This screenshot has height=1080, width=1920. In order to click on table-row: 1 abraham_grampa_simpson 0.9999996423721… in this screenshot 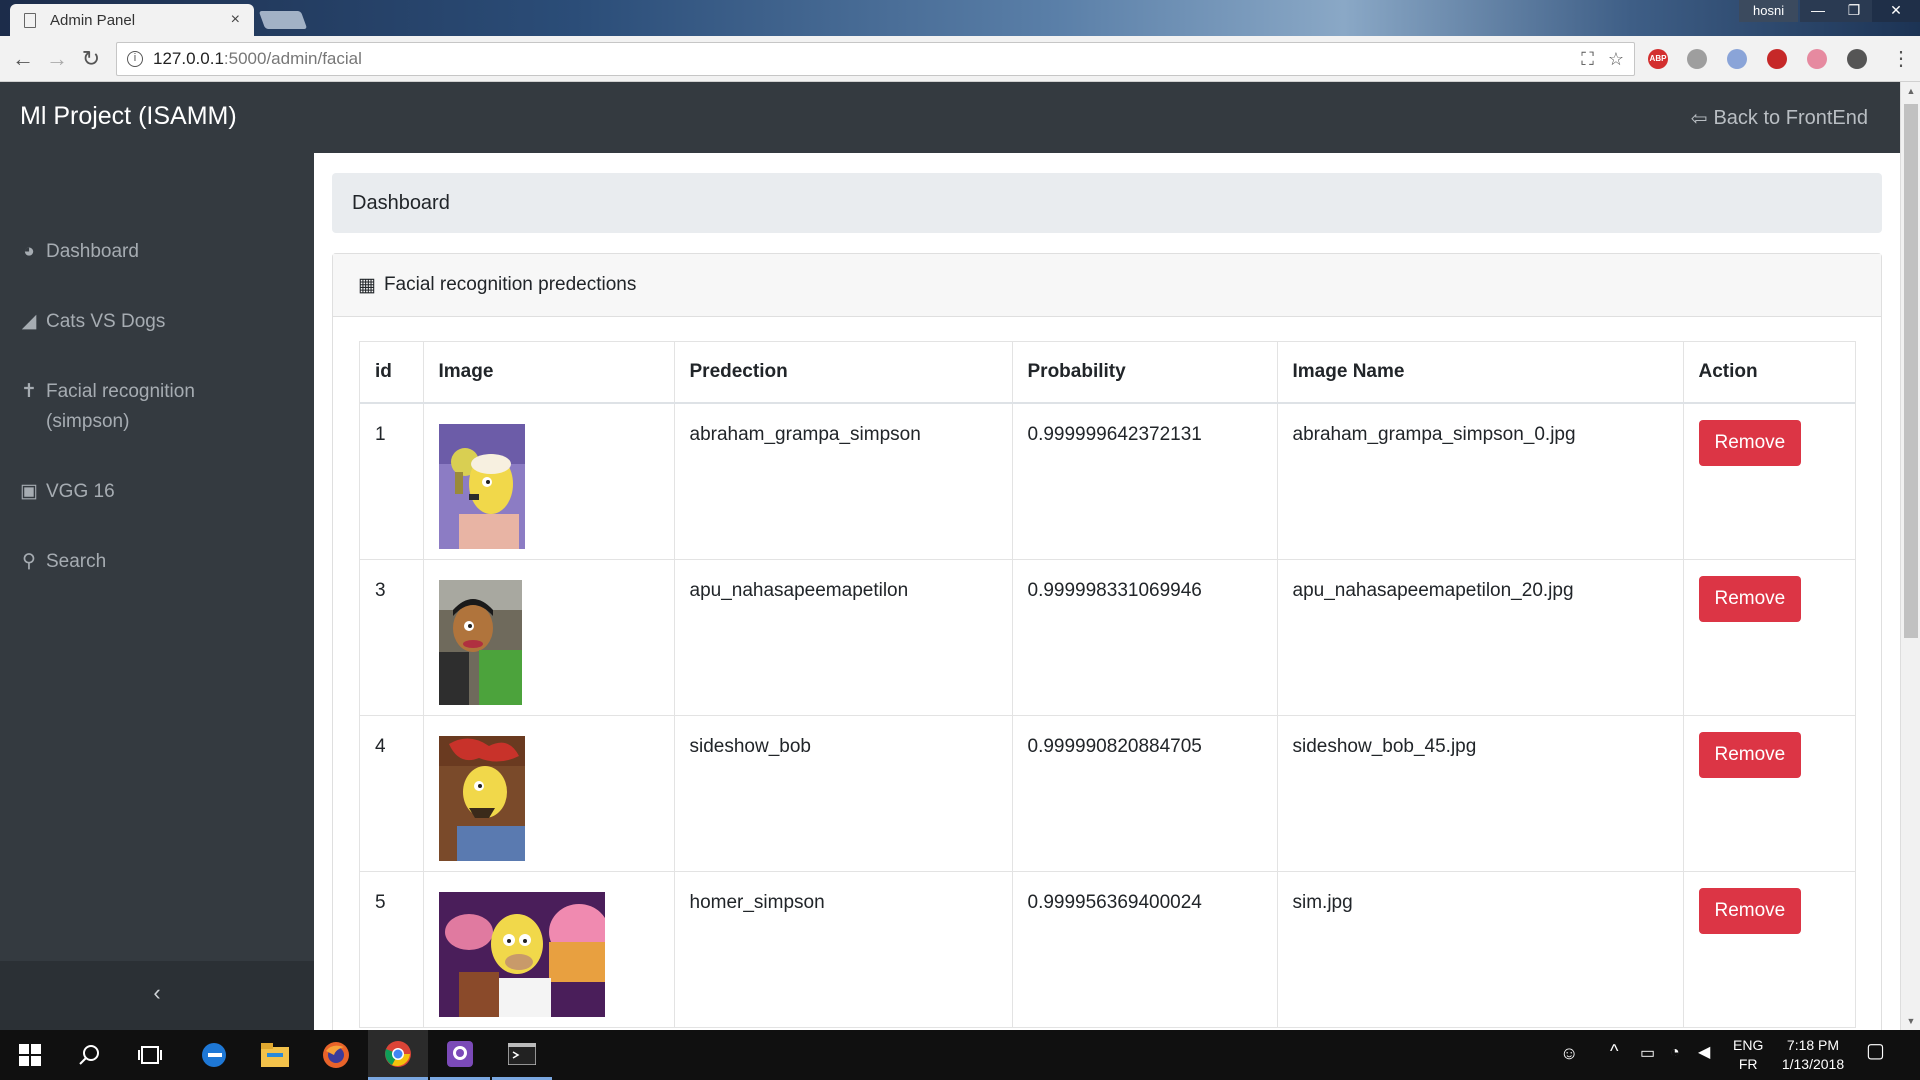, I will do `click(1107, 480)`.